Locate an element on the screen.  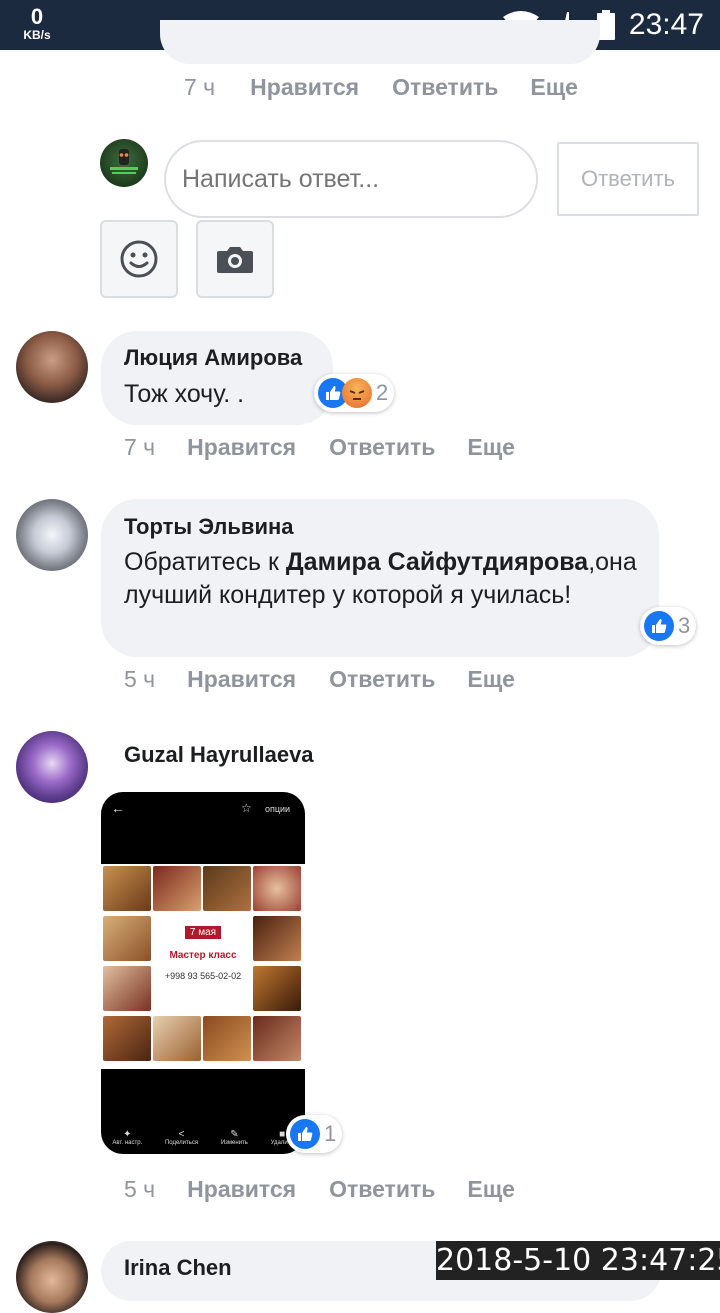
photo-action: ✦ Авт. настр. is located at coordinates (127, 1137).